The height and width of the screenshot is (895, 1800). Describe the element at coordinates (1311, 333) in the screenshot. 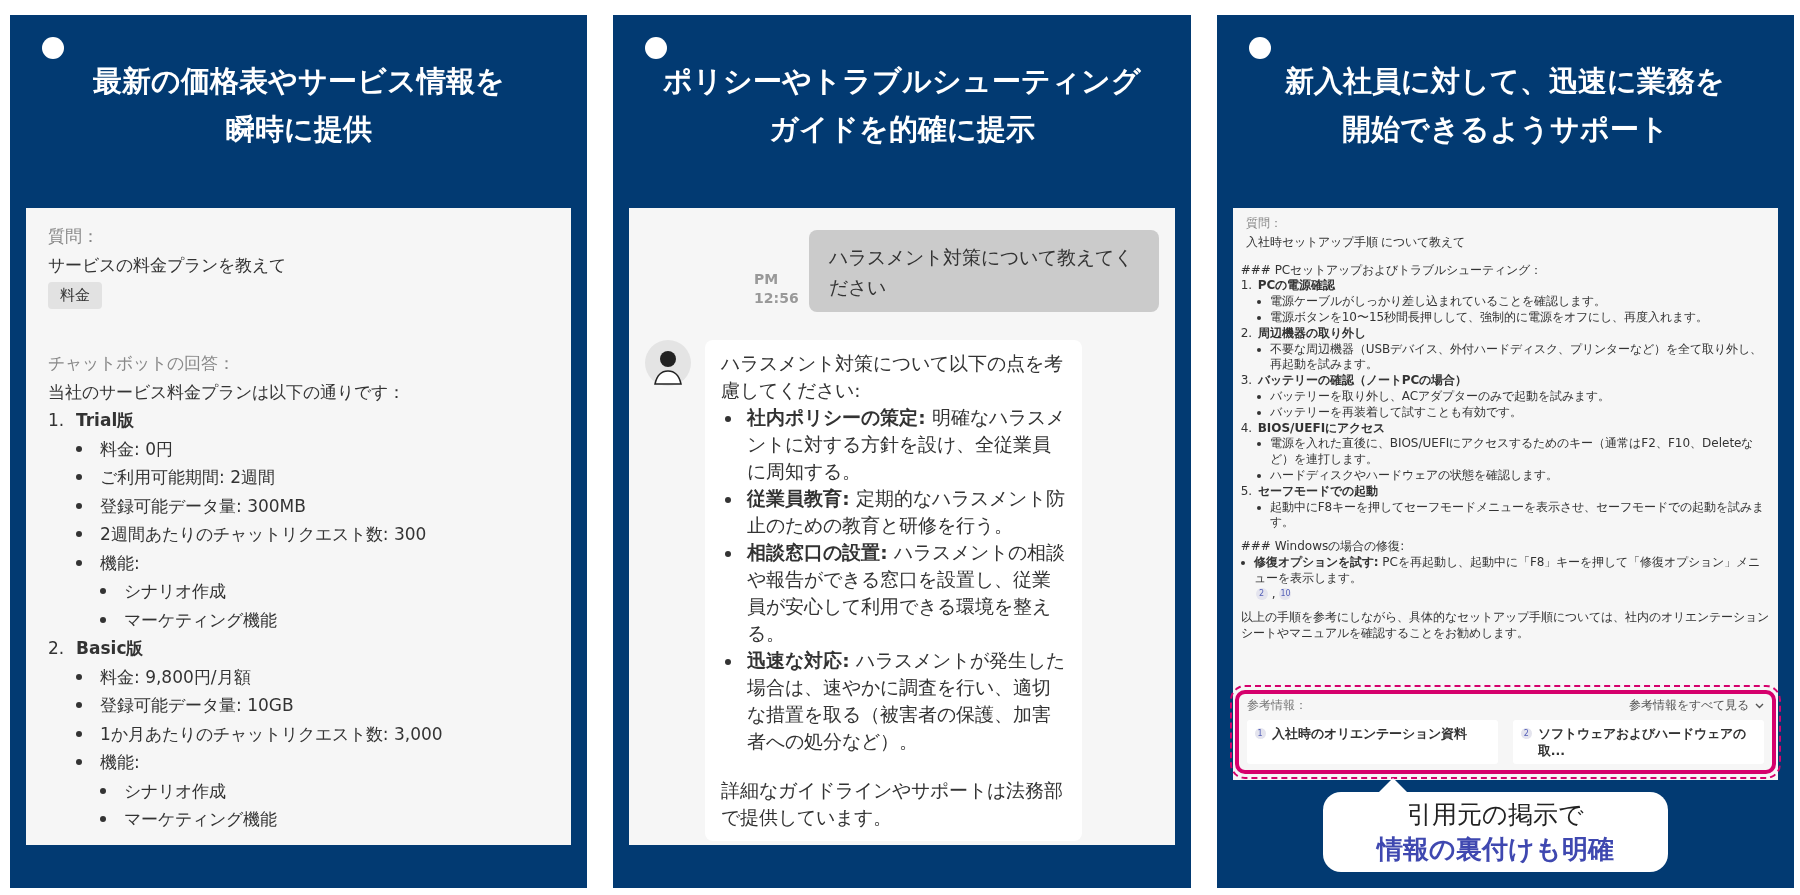

I see `step-title: 周辺機器の取り外し` at that location.